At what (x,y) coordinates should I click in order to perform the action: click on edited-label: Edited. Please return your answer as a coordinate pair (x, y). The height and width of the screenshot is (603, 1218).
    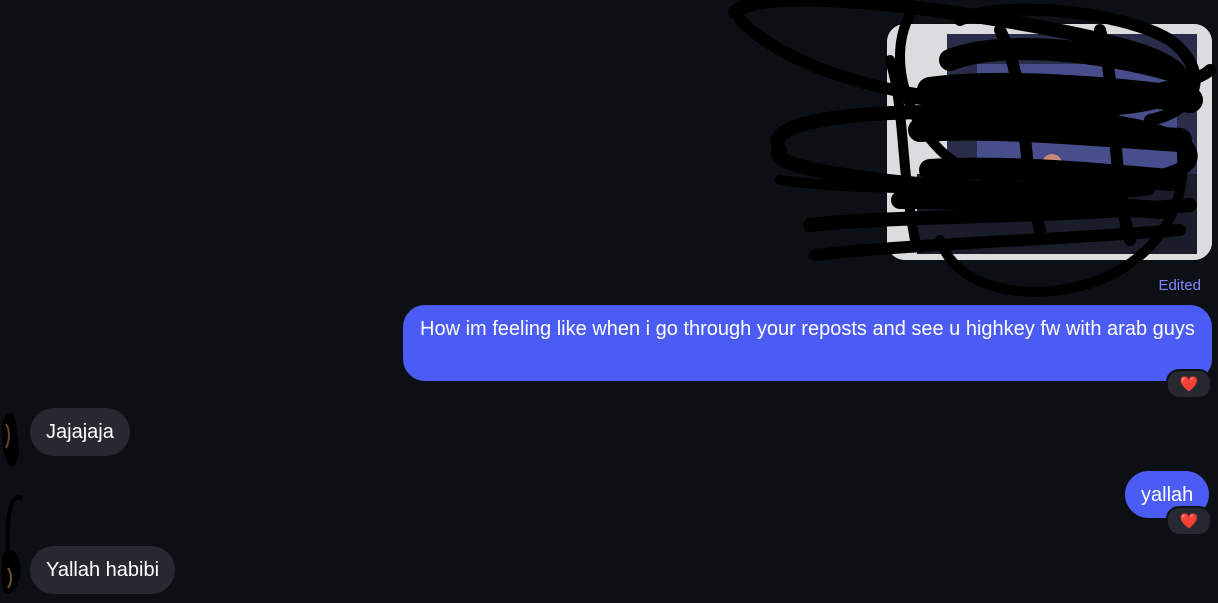
    Looking at the image, I should click on (1179, 285).